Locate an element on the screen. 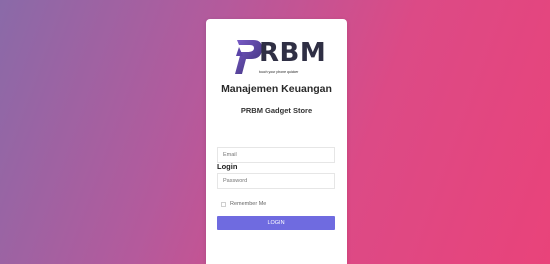 This screenshot has height=264, width=550. remember-me-checkbox is located at coordinates (223, 204).